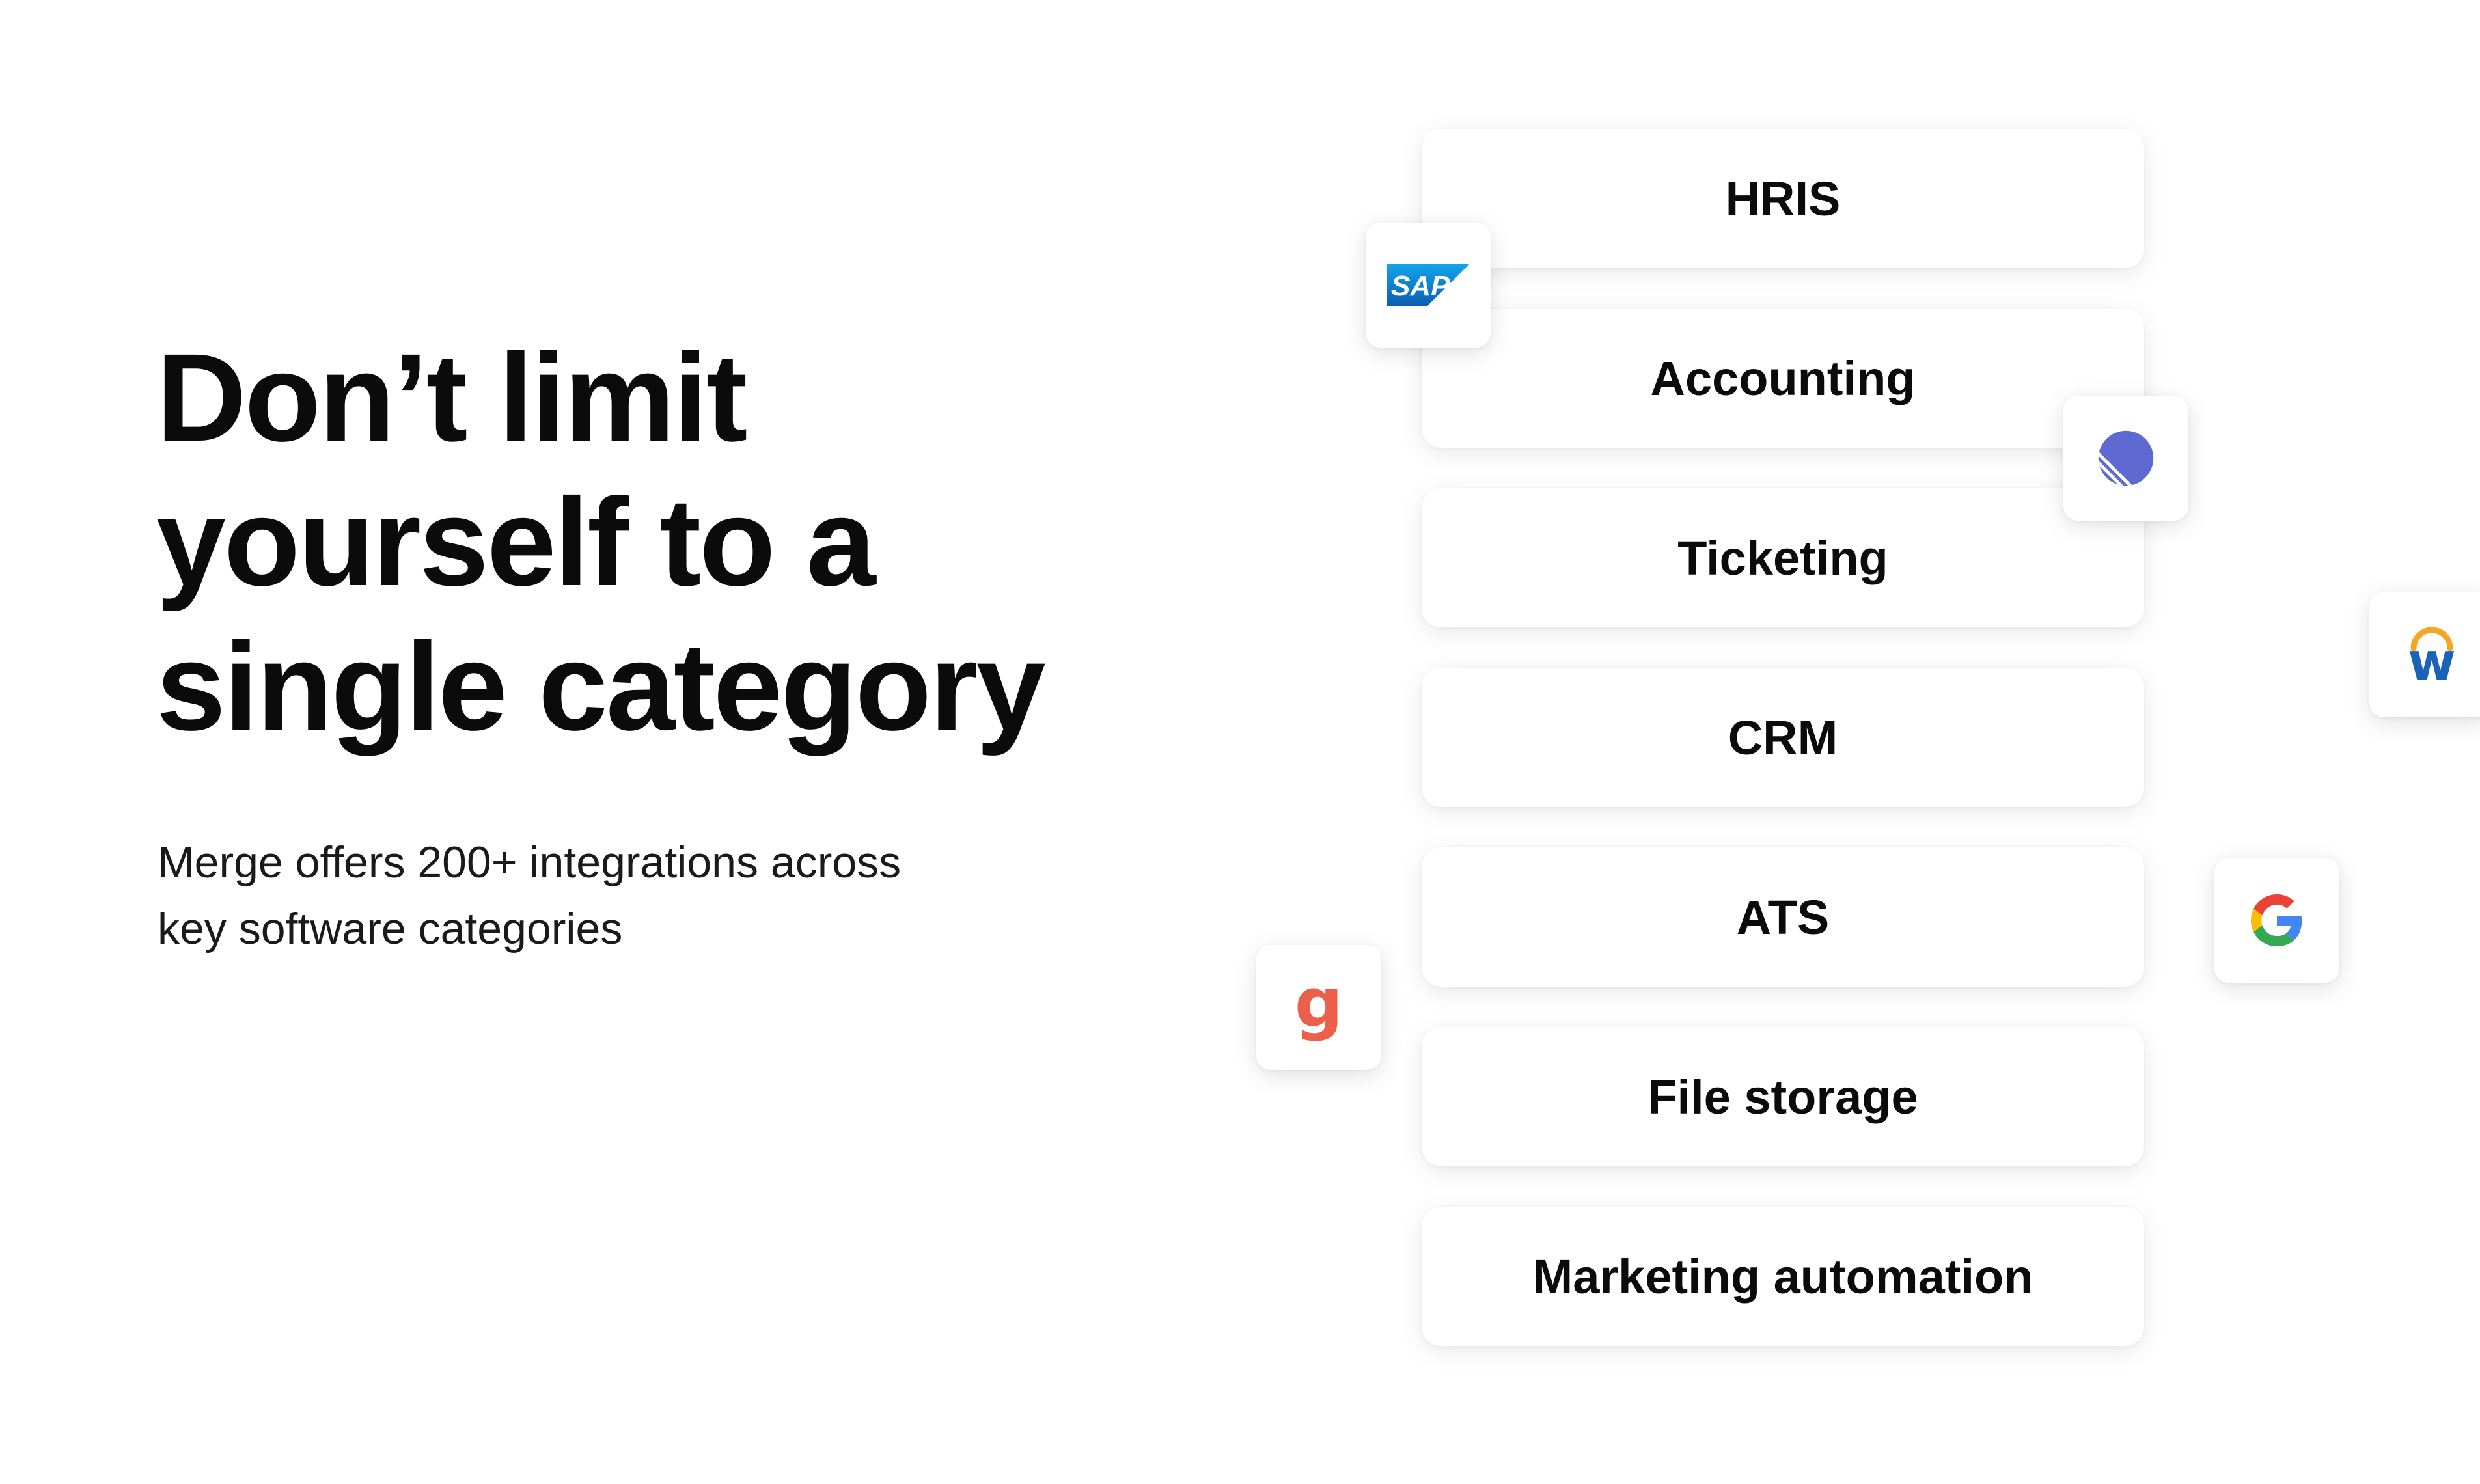  I want to click on workday-logo-tile: w, so click(2425, 654).